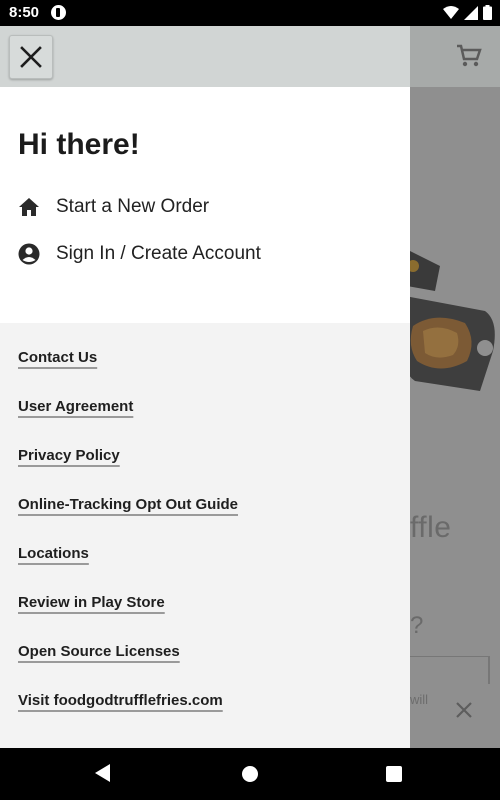 The height and width of the screenshot is (800, 500). Describe the element at coordinates (250, 13) in the screenshot. I see `status-bar: 8:50` at that location.